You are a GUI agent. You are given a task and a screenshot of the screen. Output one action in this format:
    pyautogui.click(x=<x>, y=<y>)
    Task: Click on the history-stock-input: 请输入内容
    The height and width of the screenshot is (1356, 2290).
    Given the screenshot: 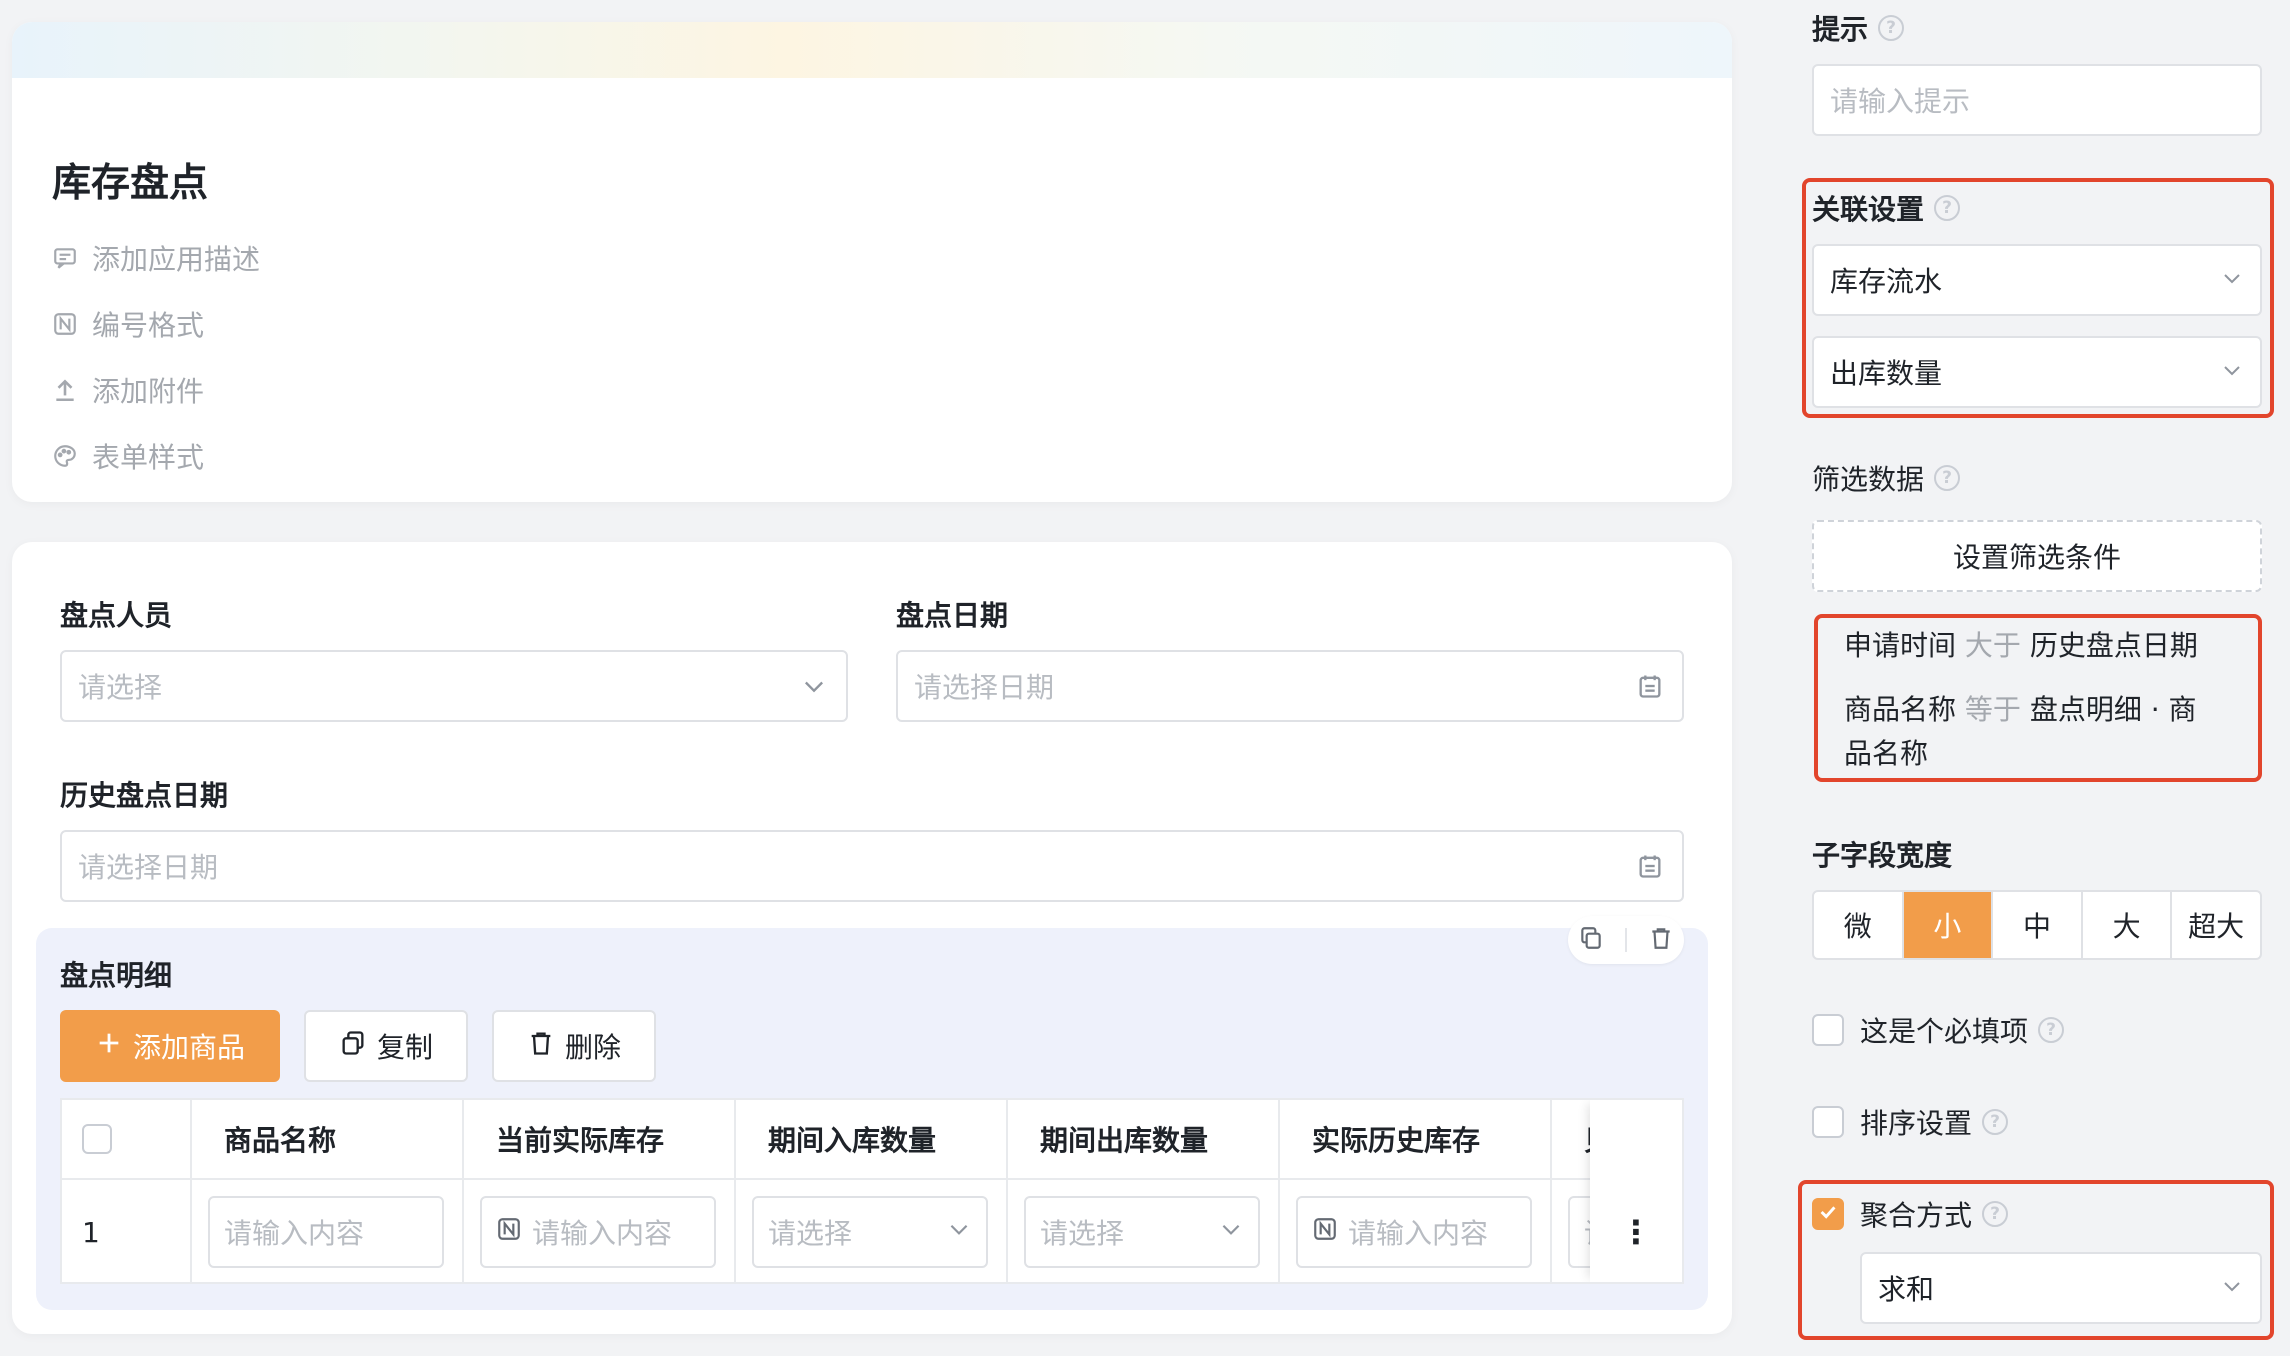 What is the action you would take?
    pyautogui.click(x=1414, y=1232)
    